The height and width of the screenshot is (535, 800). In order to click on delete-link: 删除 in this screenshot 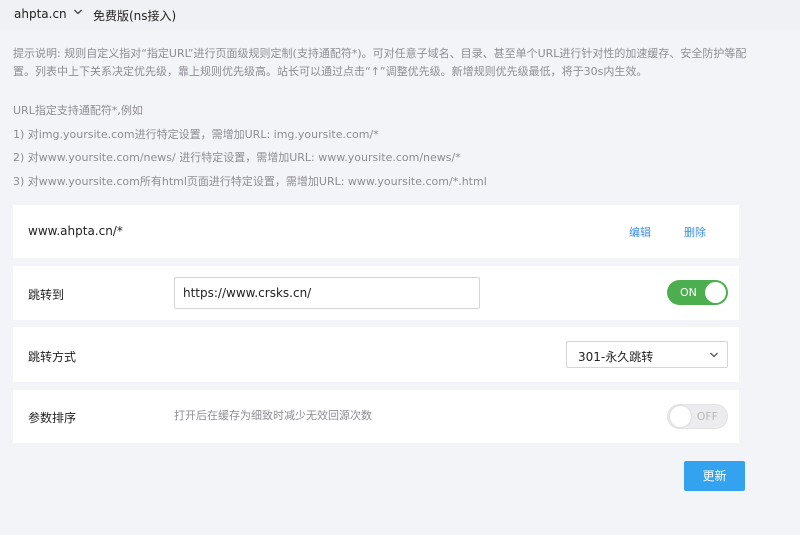, I will do `click(695, 232)`.